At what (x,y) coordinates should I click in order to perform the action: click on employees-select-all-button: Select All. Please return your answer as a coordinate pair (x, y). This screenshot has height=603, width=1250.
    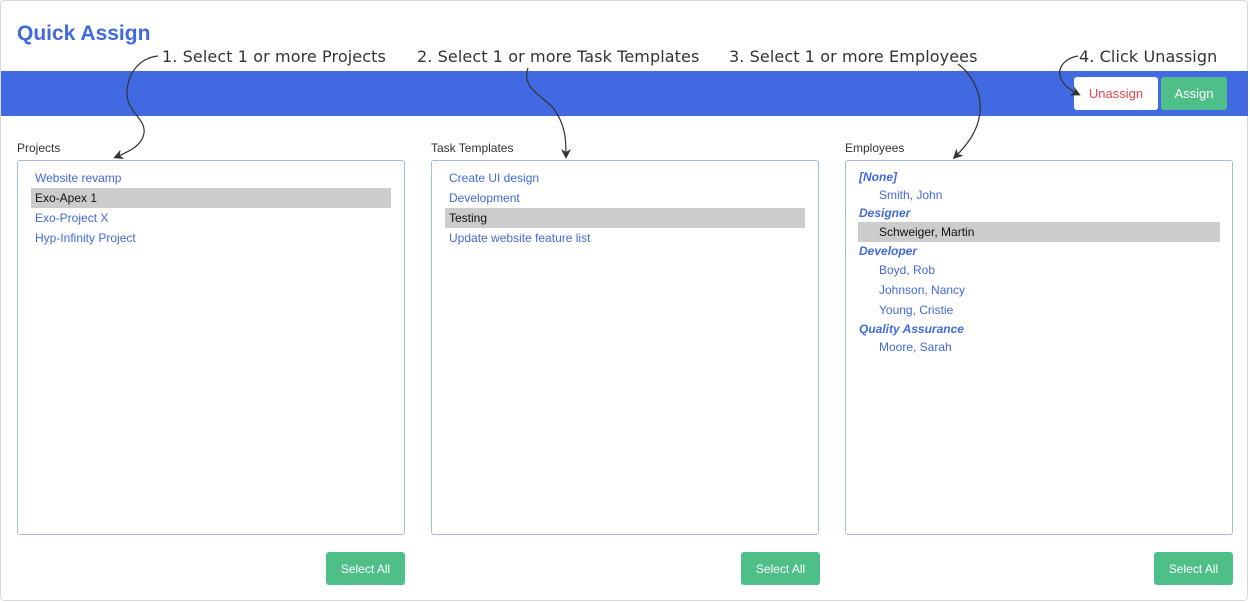
    Looking at the image, I should click on (1193, 568).